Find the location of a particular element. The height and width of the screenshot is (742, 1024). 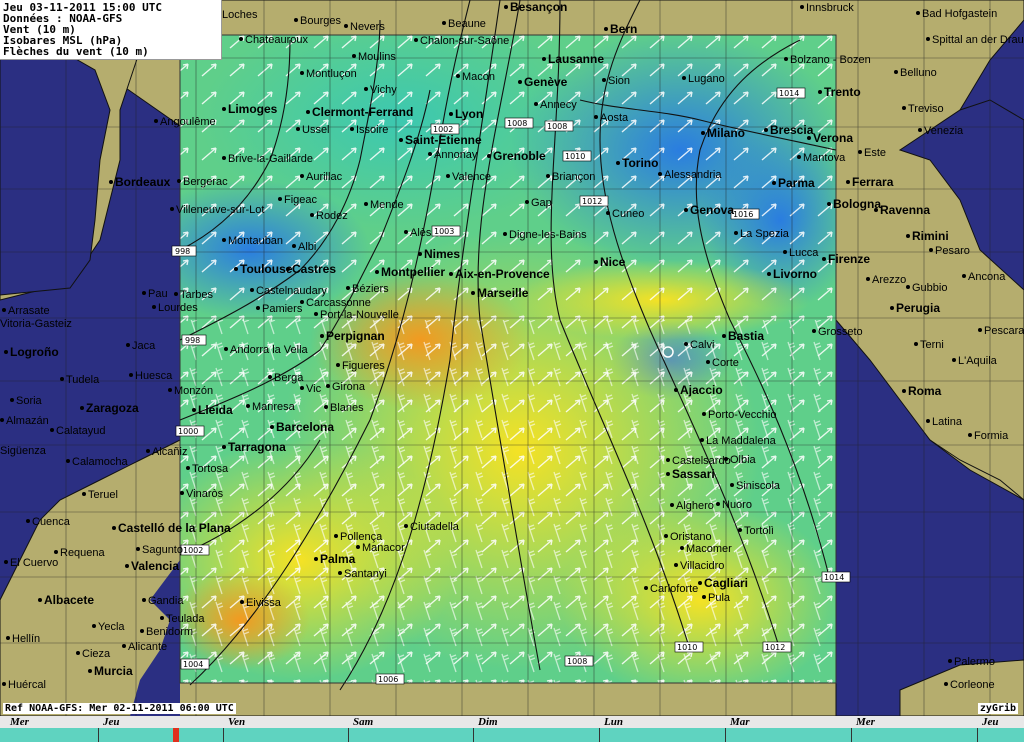

timeline-day: Dim is located at coordinates (488, 722).